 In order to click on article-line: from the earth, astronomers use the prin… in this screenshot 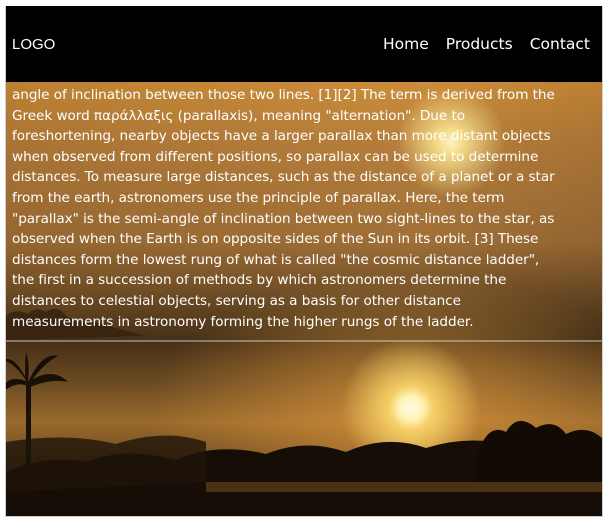, I will do `click(258, 197)`.